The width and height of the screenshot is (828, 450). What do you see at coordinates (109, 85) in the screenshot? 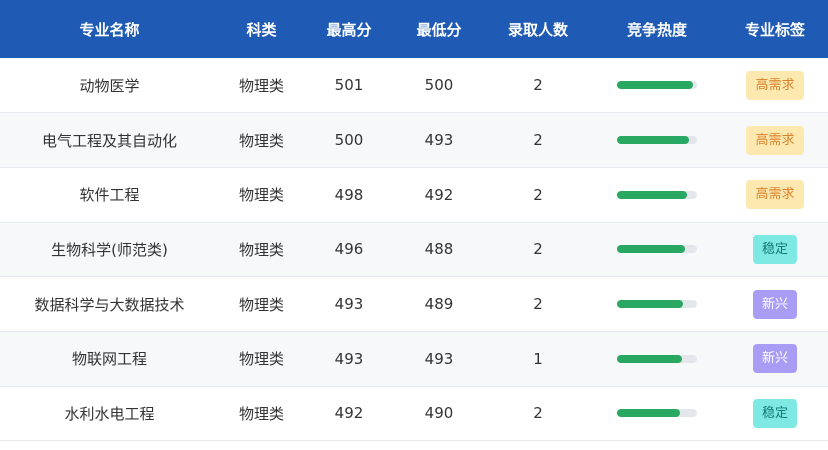
I see `major-name-cell: 动物医学` at bounding box center [109, 85].